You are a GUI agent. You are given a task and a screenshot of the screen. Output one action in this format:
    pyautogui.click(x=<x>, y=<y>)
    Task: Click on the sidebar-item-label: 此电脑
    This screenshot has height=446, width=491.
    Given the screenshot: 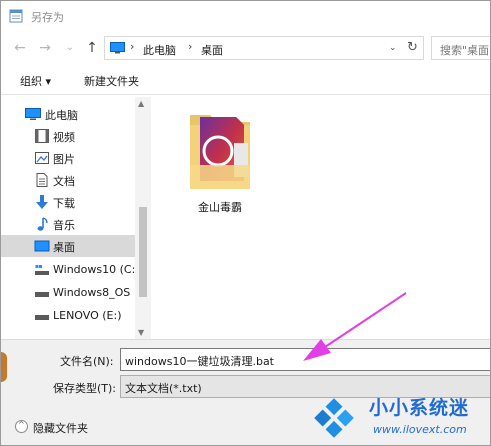 What is the action you would take?
    pyautogui.click(x=61, y=115)
    